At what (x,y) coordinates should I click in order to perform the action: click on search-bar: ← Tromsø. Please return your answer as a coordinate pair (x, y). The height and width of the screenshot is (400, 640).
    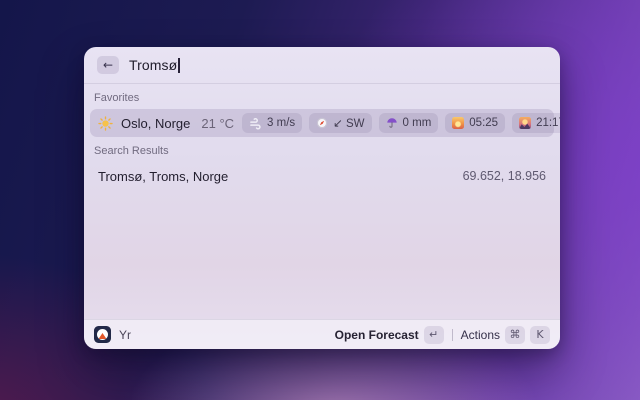
    Looking at the image, I should click on (322, 65).